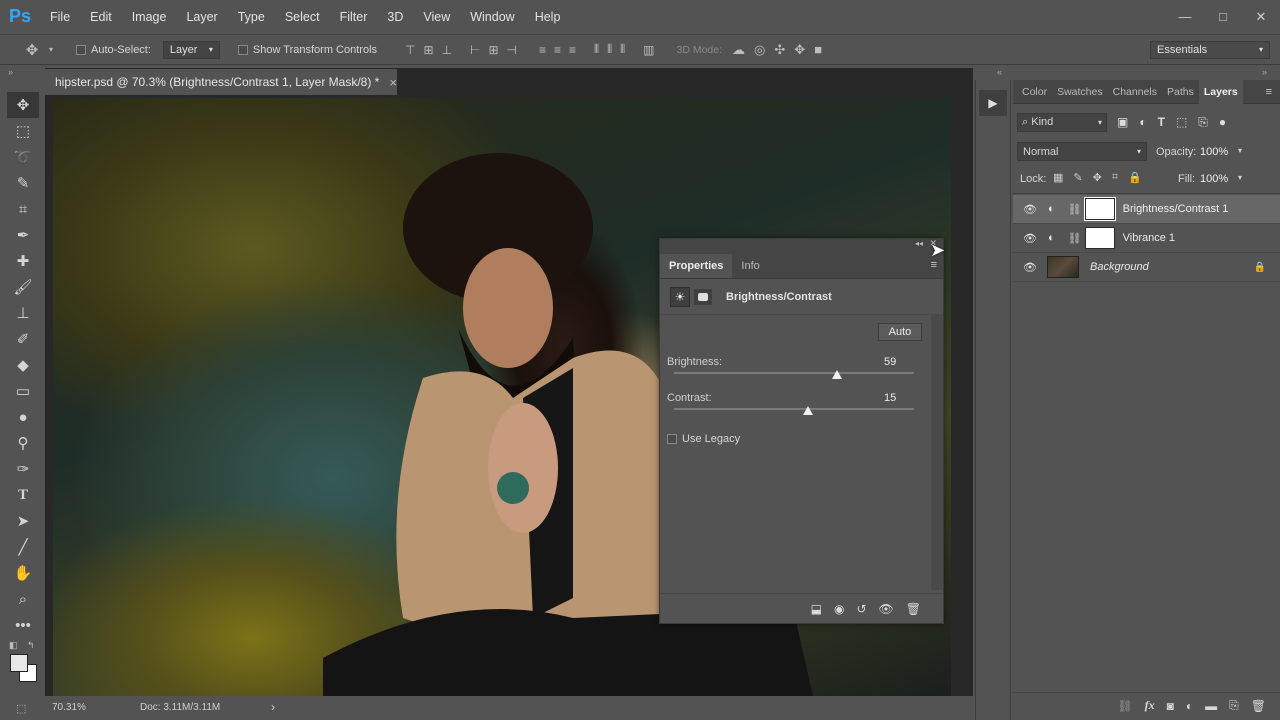  What do you see at coordinates (492, 16) in the screenshot?
I see `menu-window: Window` at bounding box center [492, 16].